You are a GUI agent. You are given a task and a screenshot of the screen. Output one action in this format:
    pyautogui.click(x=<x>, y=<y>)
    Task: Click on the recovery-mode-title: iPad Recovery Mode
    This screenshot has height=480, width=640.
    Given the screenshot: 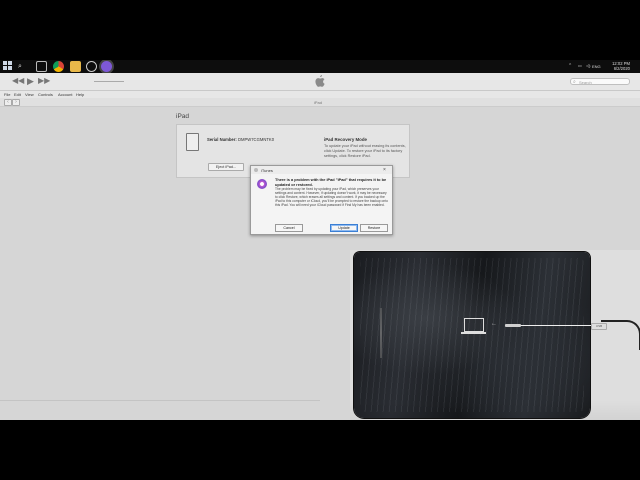 What is the action you would take?
    pyautogui.click(x=345, y=139)
    